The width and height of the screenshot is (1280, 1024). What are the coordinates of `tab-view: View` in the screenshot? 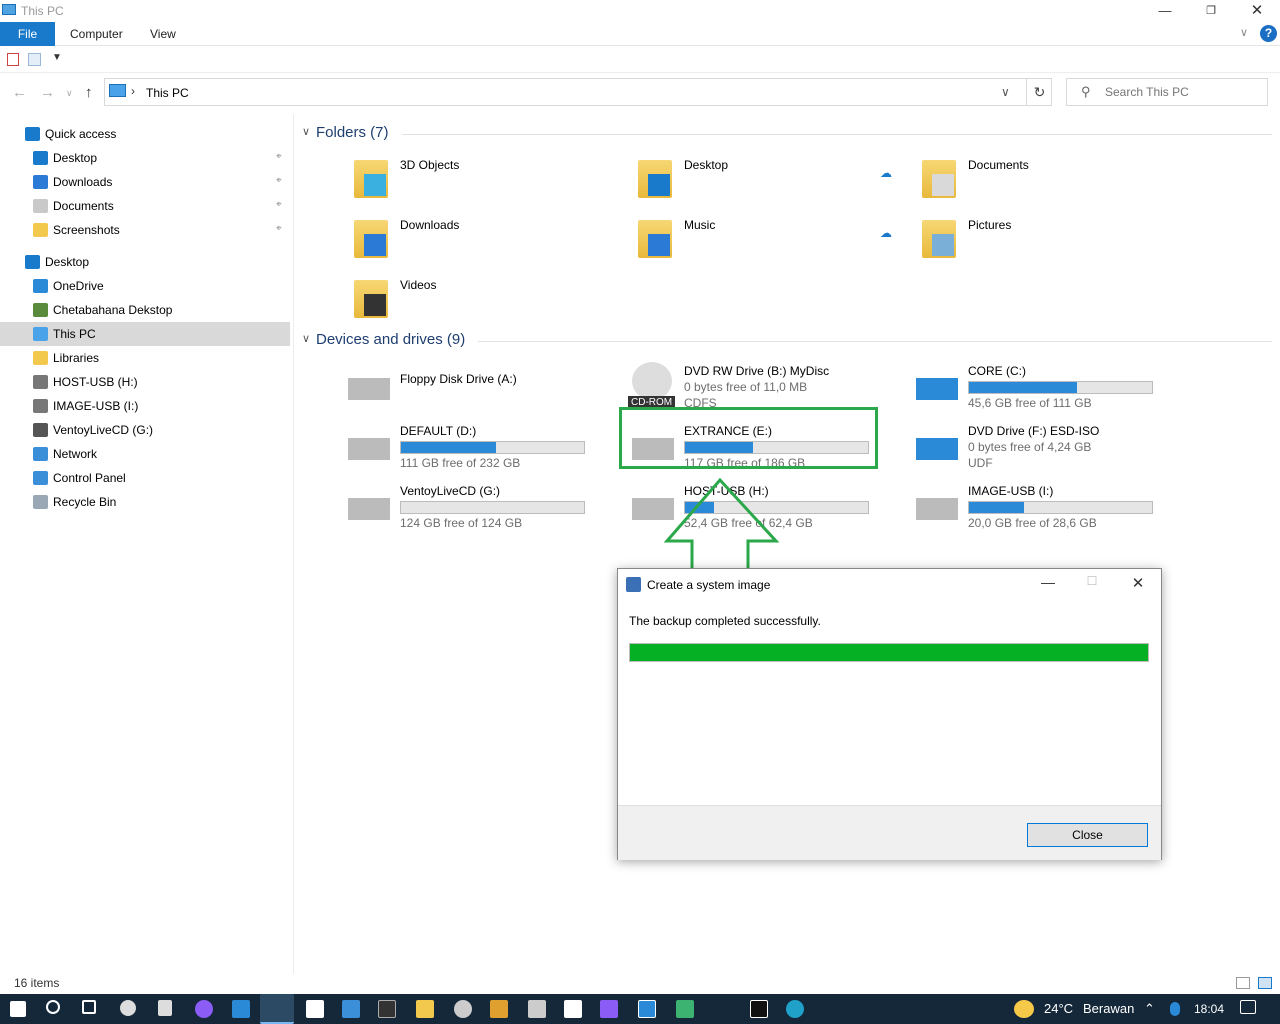 It's located at (163, 34).